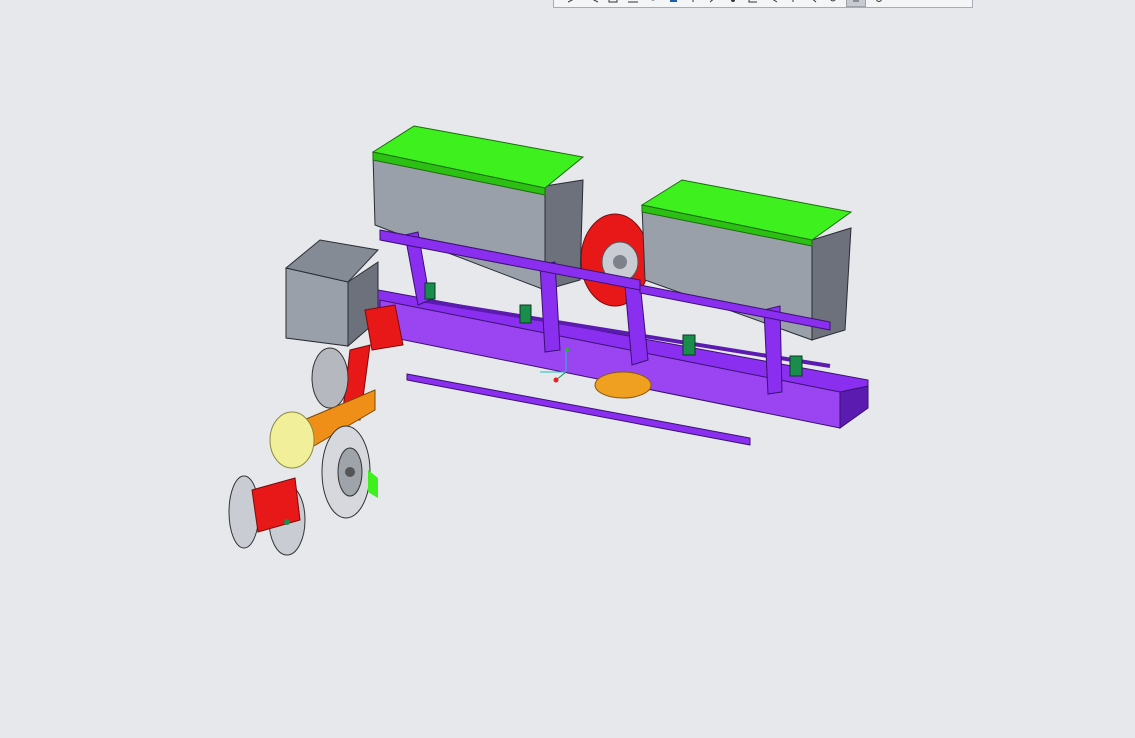  Describe the element at coordinates (613, 3) in the screenshot. I see `refit-icon` at that location.